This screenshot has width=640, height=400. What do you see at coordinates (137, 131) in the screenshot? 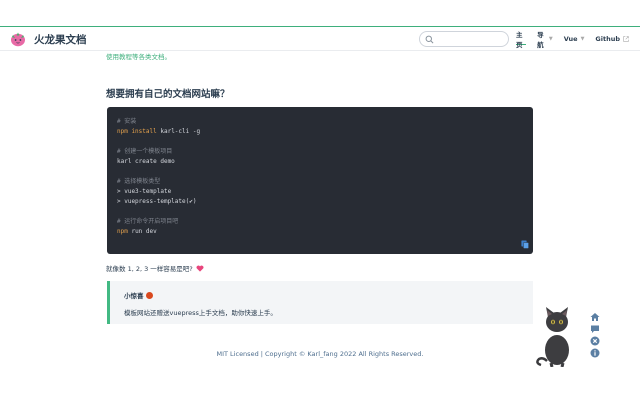
I see `code-keyword: npm install` at bounding box center [137, 131].